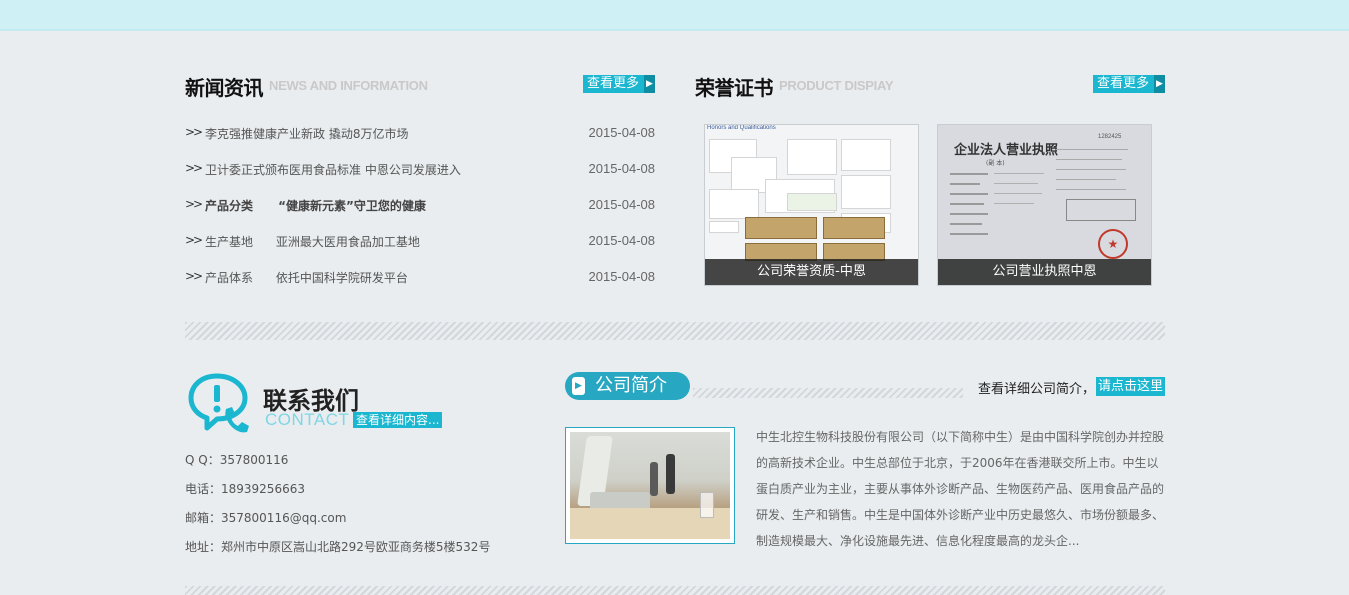 Image resolution: width=1349 pixels, height=595 pixels. Describe the element at coordinates (306, 133) in the screenshot. I see `news-item-title: 李克强推健康产业新政 撬动8万亿市场` at that location.